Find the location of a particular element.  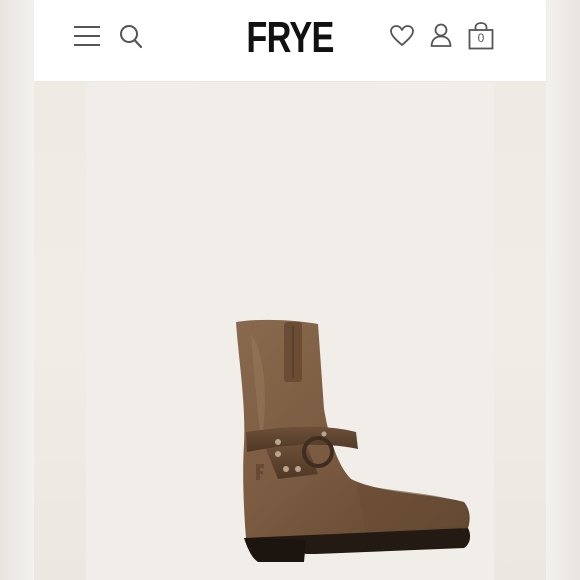

brand-logo: FRYE is located at coordinates (290, 38).